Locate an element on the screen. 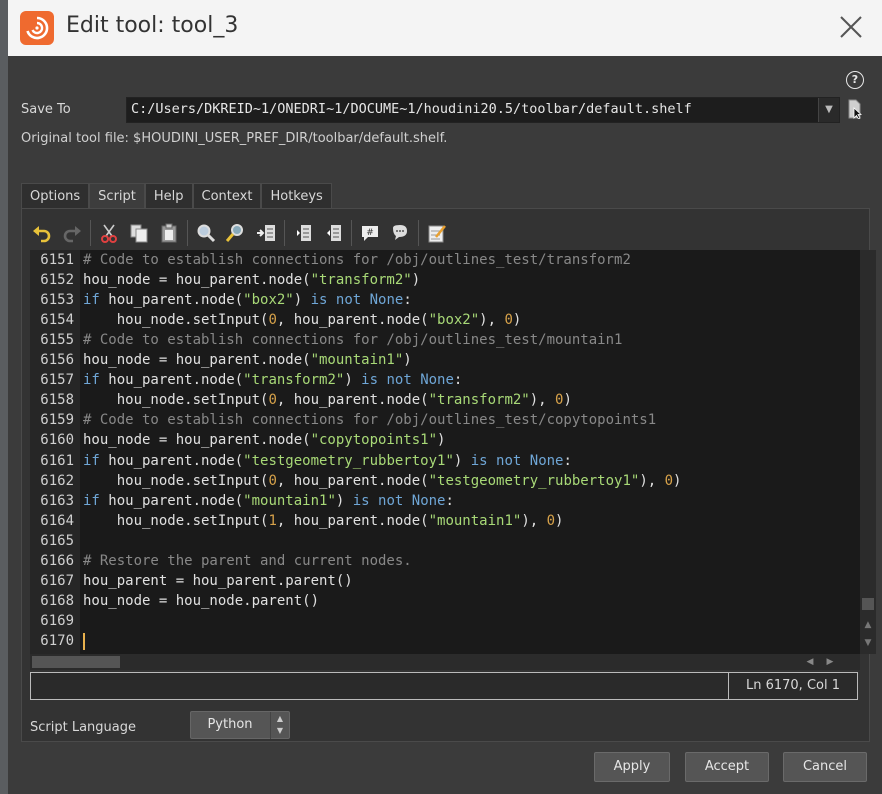  status-bar: Ln 6170, Col 1 is located at coordinates (444, 686).